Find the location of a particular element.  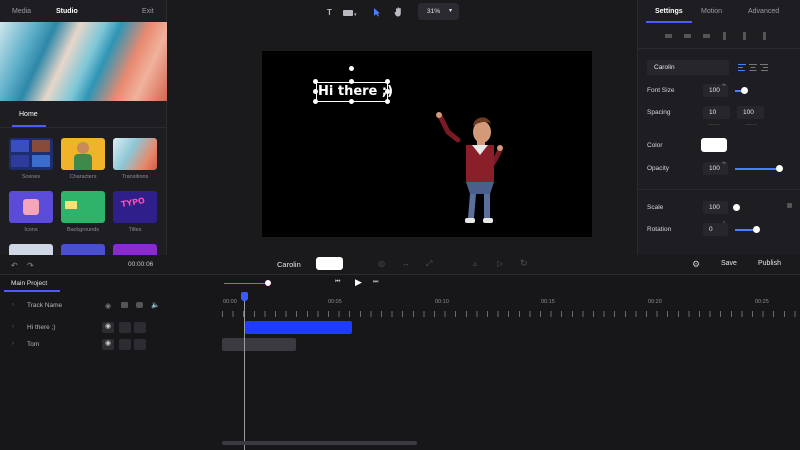

ruler-ticks is located at coordinates (511, 314).